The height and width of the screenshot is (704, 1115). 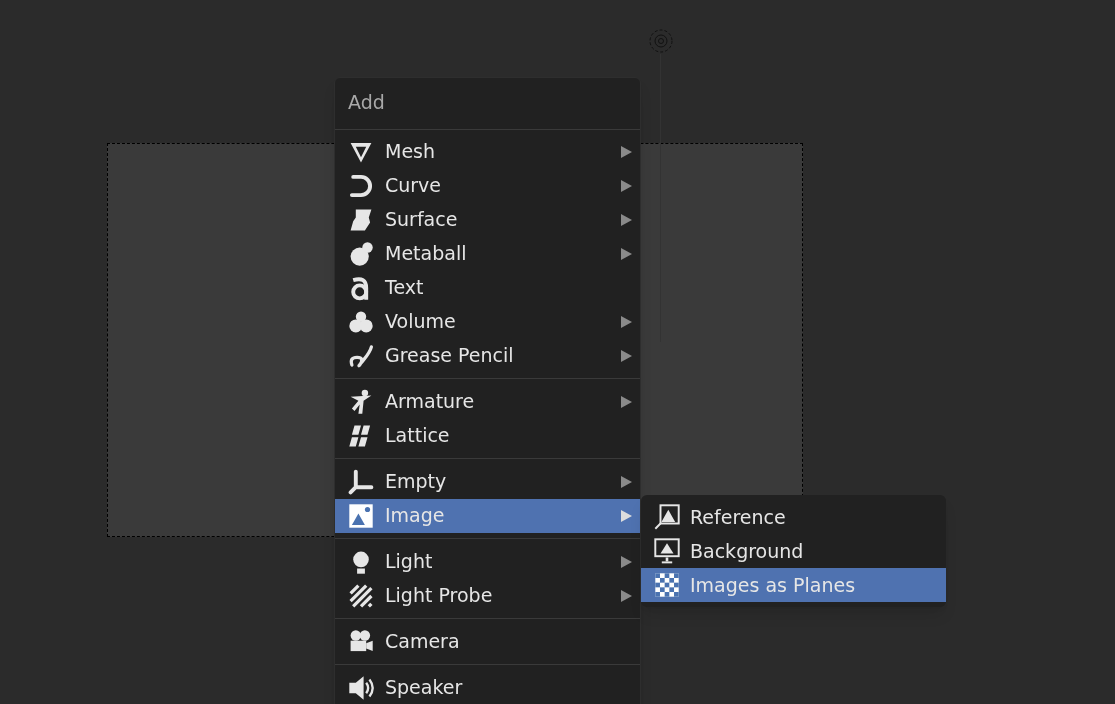 I want to click on metaball-icon, so click(x=361, y=253).